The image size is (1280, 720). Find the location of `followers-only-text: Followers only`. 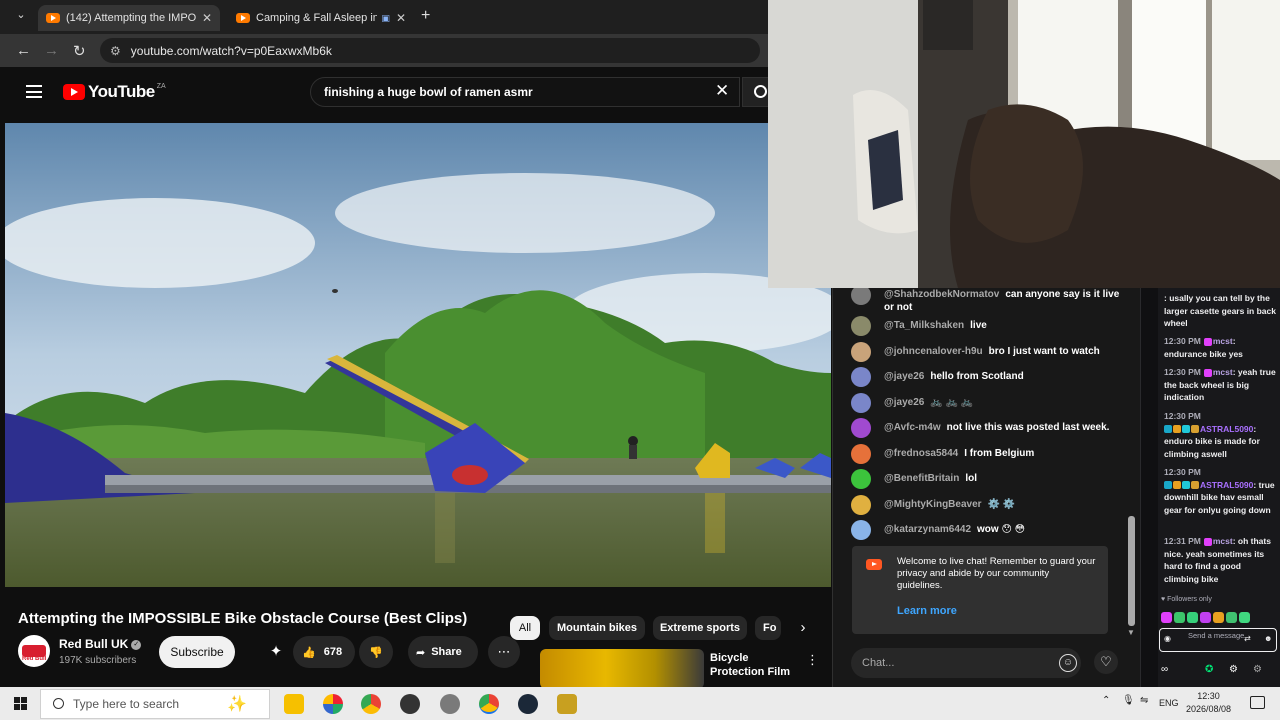

followers-only-text: Followers only is located at coordinates (1189, 599).